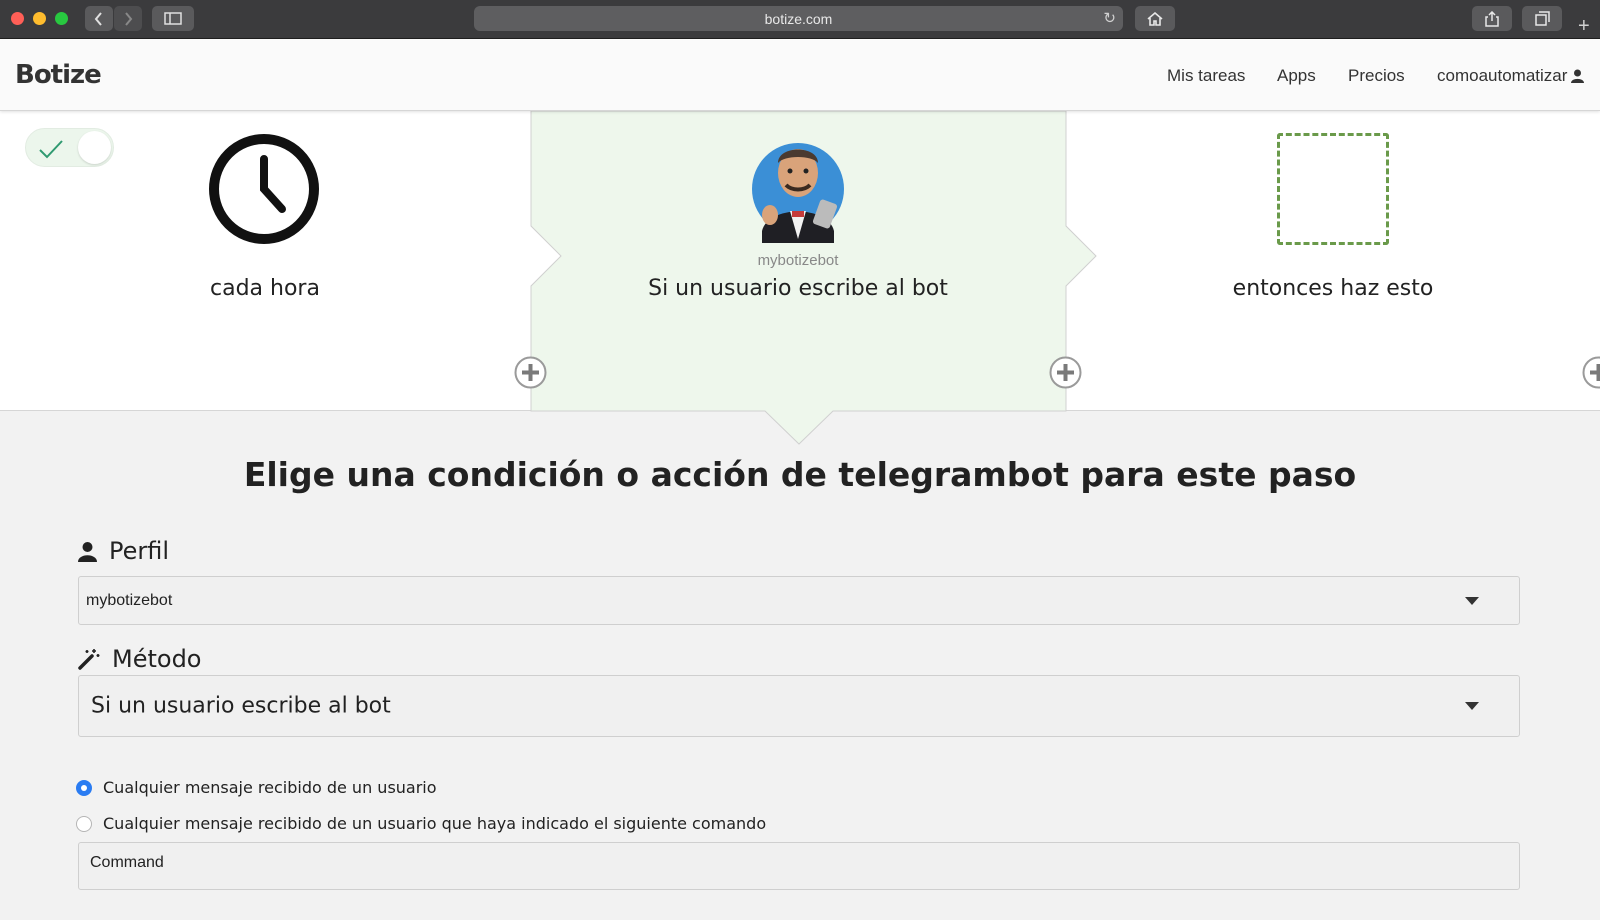  What do you see at coordinates (799, 706) in the screenshot?
I see `method-select: Si un usuario escribe al bot` at bounding box center [799, 706].